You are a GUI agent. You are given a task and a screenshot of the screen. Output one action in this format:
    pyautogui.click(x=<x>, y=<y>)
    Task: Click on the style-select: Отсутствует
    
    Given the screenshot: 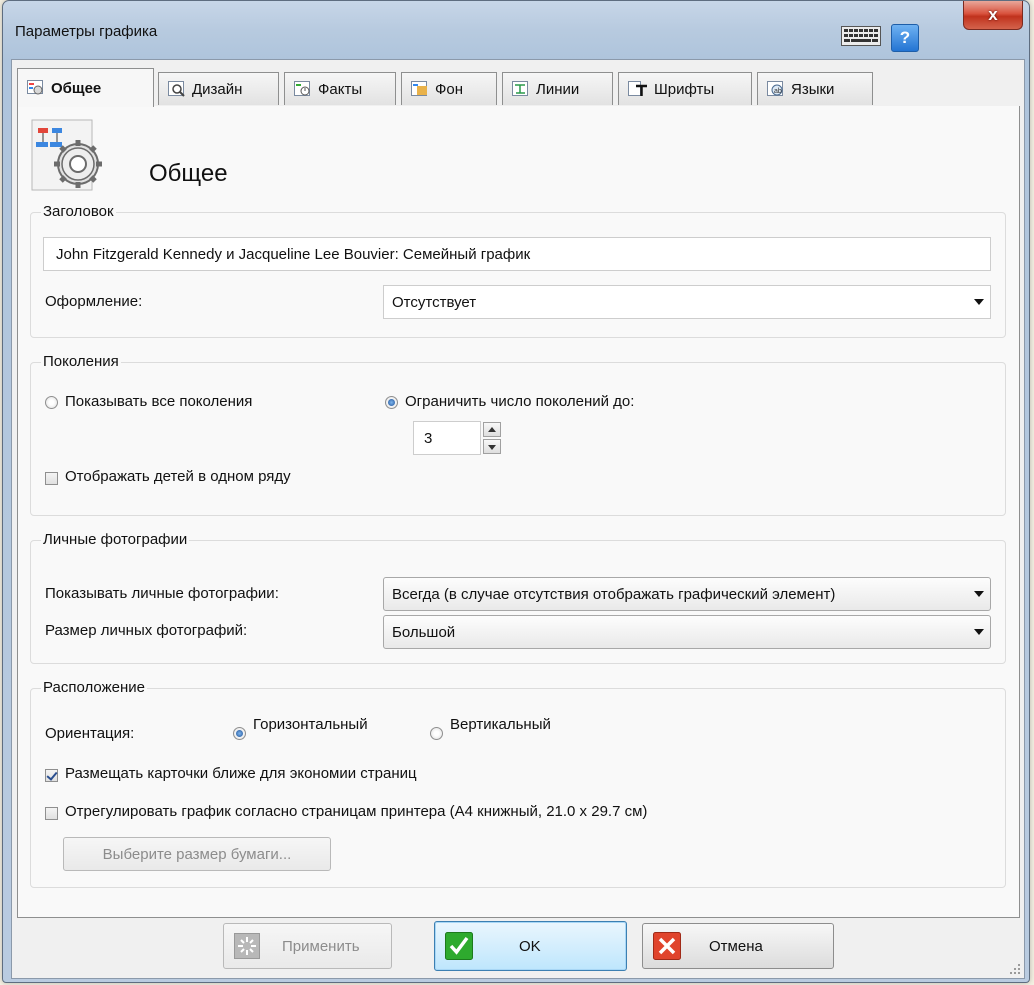 What is the action you would take?
    pyautogui.click(x=687, y=302)
    